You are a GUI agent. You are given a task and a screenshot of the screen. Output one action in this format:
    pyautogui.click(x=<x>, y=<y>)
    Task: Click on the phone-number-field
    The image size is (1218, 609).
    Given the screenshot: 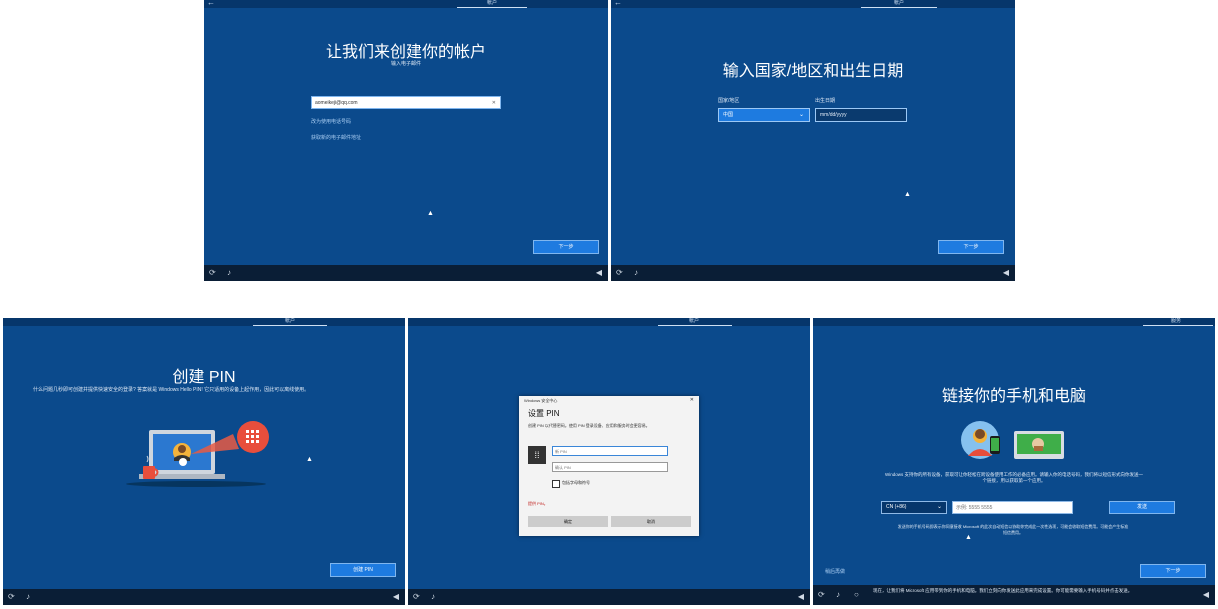 What is the action you would take?
    pyautogui.click(x=1012, y=507)
    